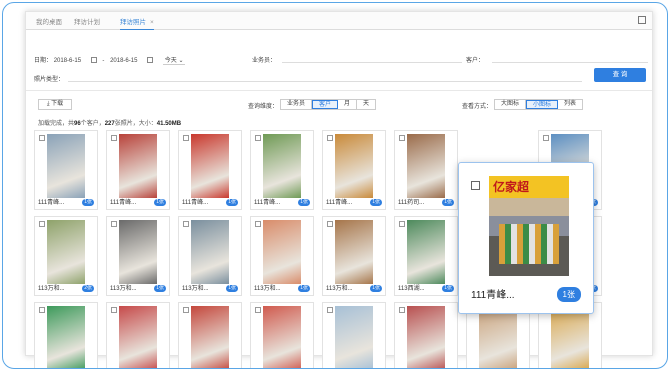  Describe the element at coordinates (511, 104) in the screenshot. I see `view-option-large: 大图标` at that location.